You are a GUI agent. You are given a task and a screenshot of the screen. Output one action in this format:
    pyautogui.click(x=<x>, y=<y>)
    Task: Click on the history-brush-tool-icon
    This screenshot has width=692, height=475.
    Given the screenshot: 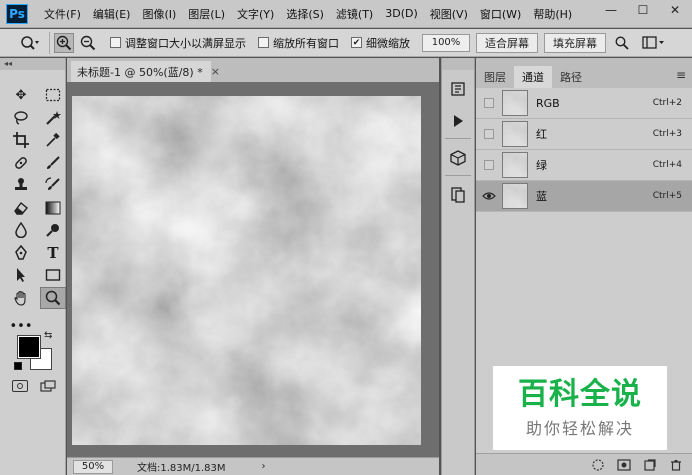 What is the action you would take?
    pyautogui.click(x=53, y=185)
    